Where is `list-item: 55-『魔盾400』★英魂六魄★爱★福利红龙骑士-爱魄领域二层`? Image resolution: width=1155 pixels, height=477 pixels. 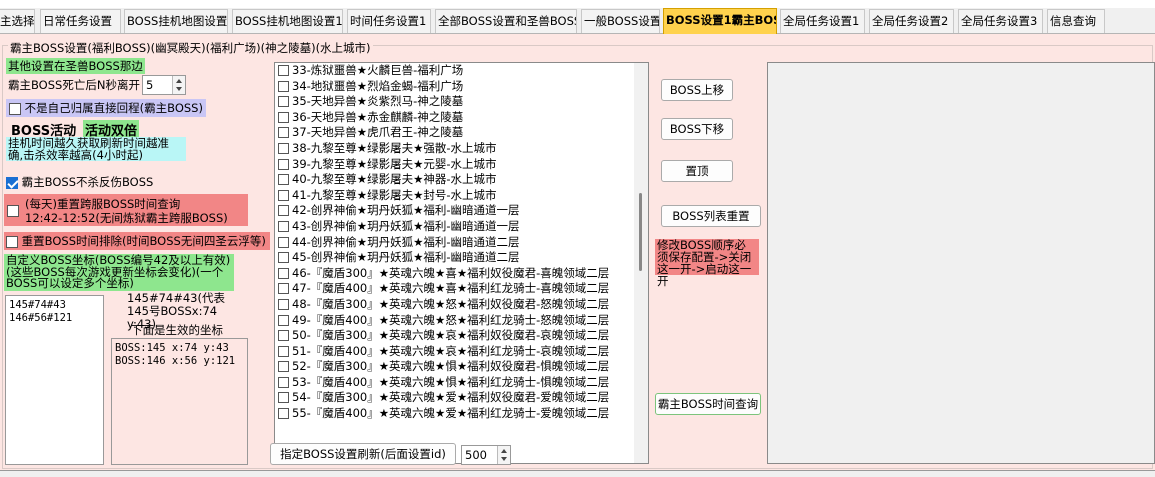 list-item: 55-『魔盾400』★英魂六魄★爱★福利红龙骑士-爱魄领域二层 is located at coordinates (461, 414).